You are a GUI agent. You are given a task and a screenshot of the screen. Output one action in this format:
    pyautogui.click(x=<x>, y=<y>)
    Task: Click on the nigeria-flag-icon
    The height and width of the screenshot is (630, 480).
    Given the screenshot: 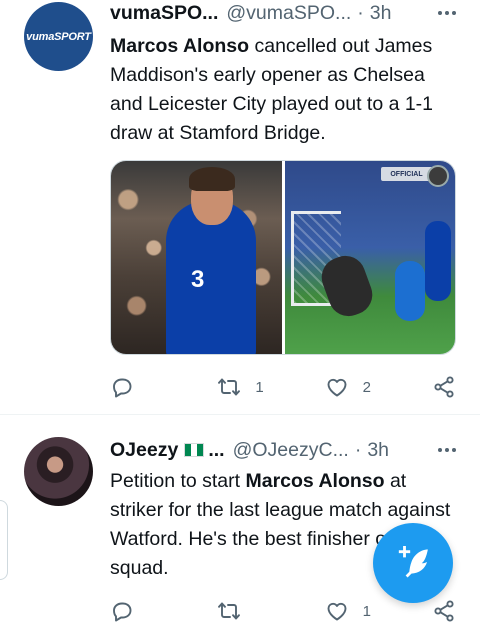 What is the action you would take?
    pyautogui.click(x=194, y=450)
    